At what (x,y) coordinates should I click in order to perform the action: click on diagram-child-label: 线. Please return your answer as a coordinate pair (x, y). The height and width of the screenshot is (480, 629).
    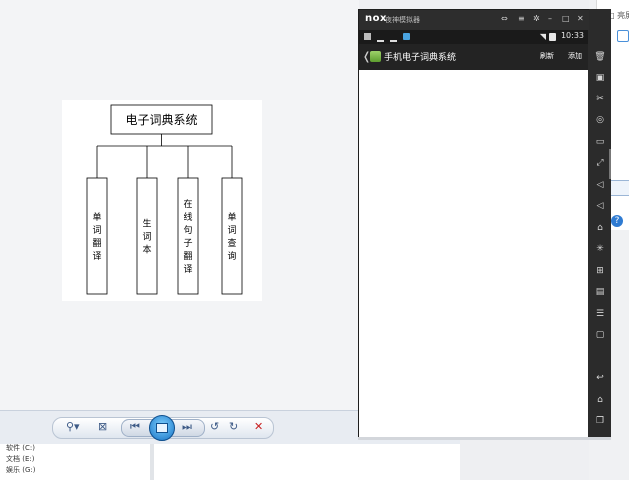
    Looking at the image, I should click on (187, 217).